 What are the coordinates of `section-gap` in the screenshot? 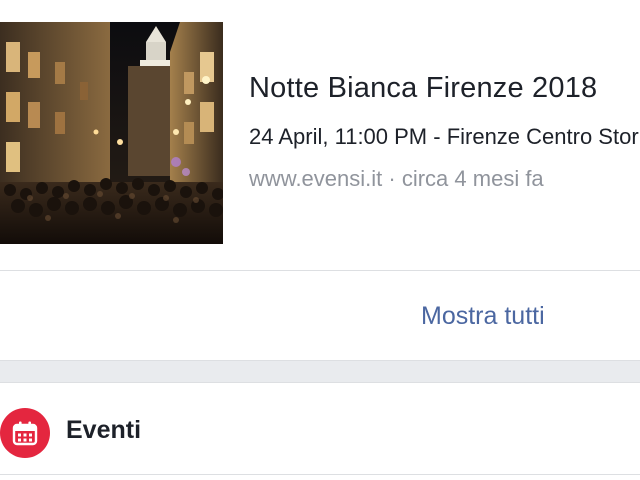 It's located at (320, 371).